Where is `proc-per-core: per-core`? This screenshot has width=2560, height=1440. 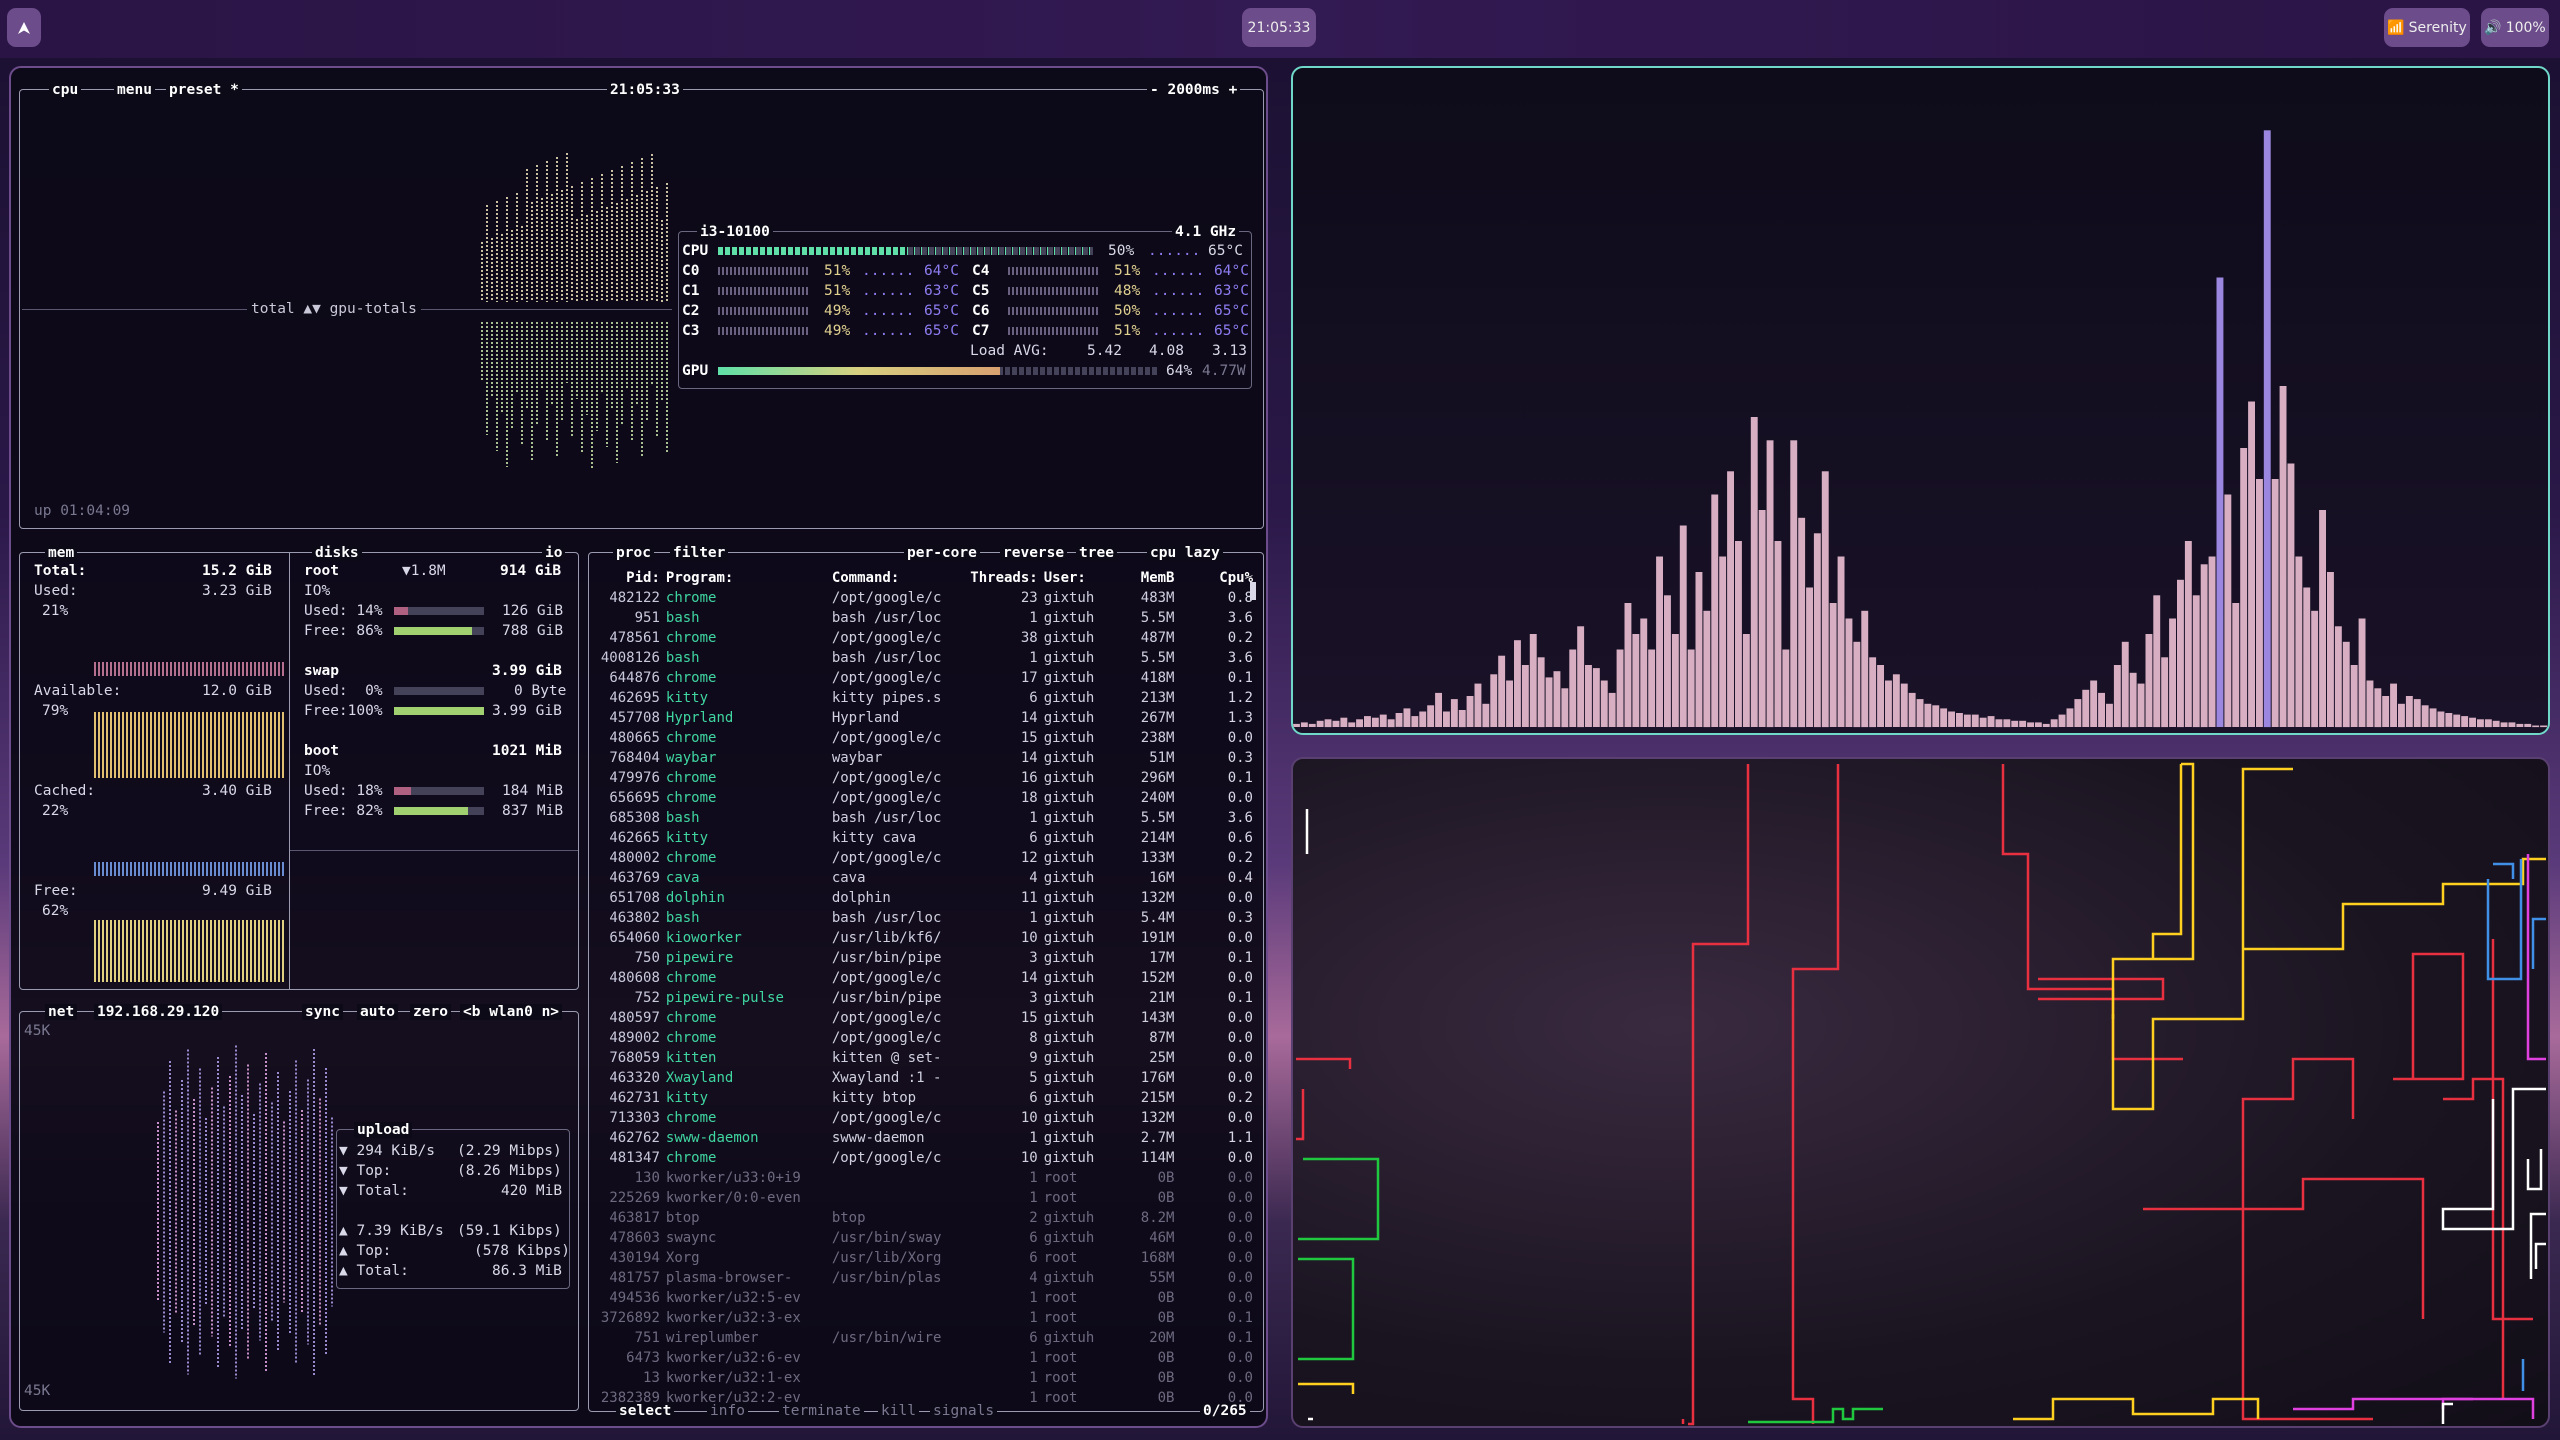
proc-per-core: per-core is located at coordinates (942, 553).